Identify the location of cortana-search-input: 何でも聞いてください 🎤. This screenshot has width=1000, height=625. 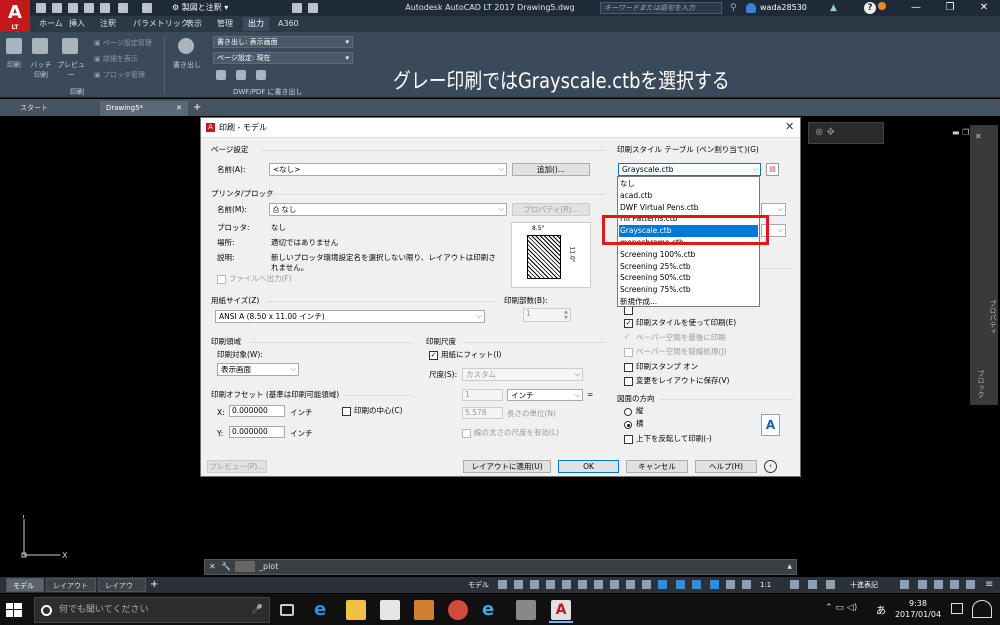
(152, 610).